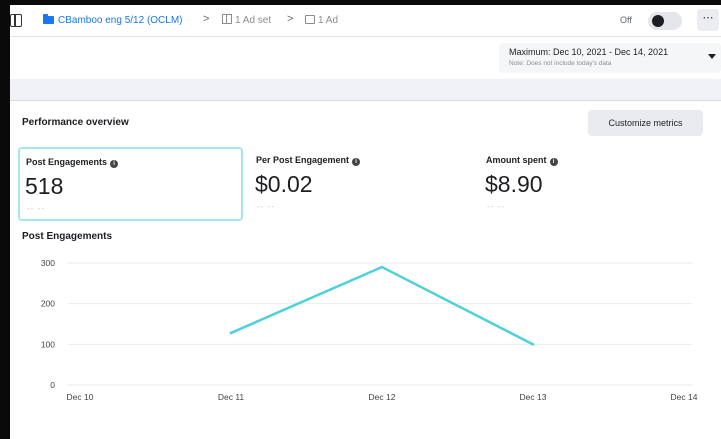  What do you see at coordinates (626, 20) in the screenshot?
I see `toggle-state-label: Off` at bounding box center [626, 20].